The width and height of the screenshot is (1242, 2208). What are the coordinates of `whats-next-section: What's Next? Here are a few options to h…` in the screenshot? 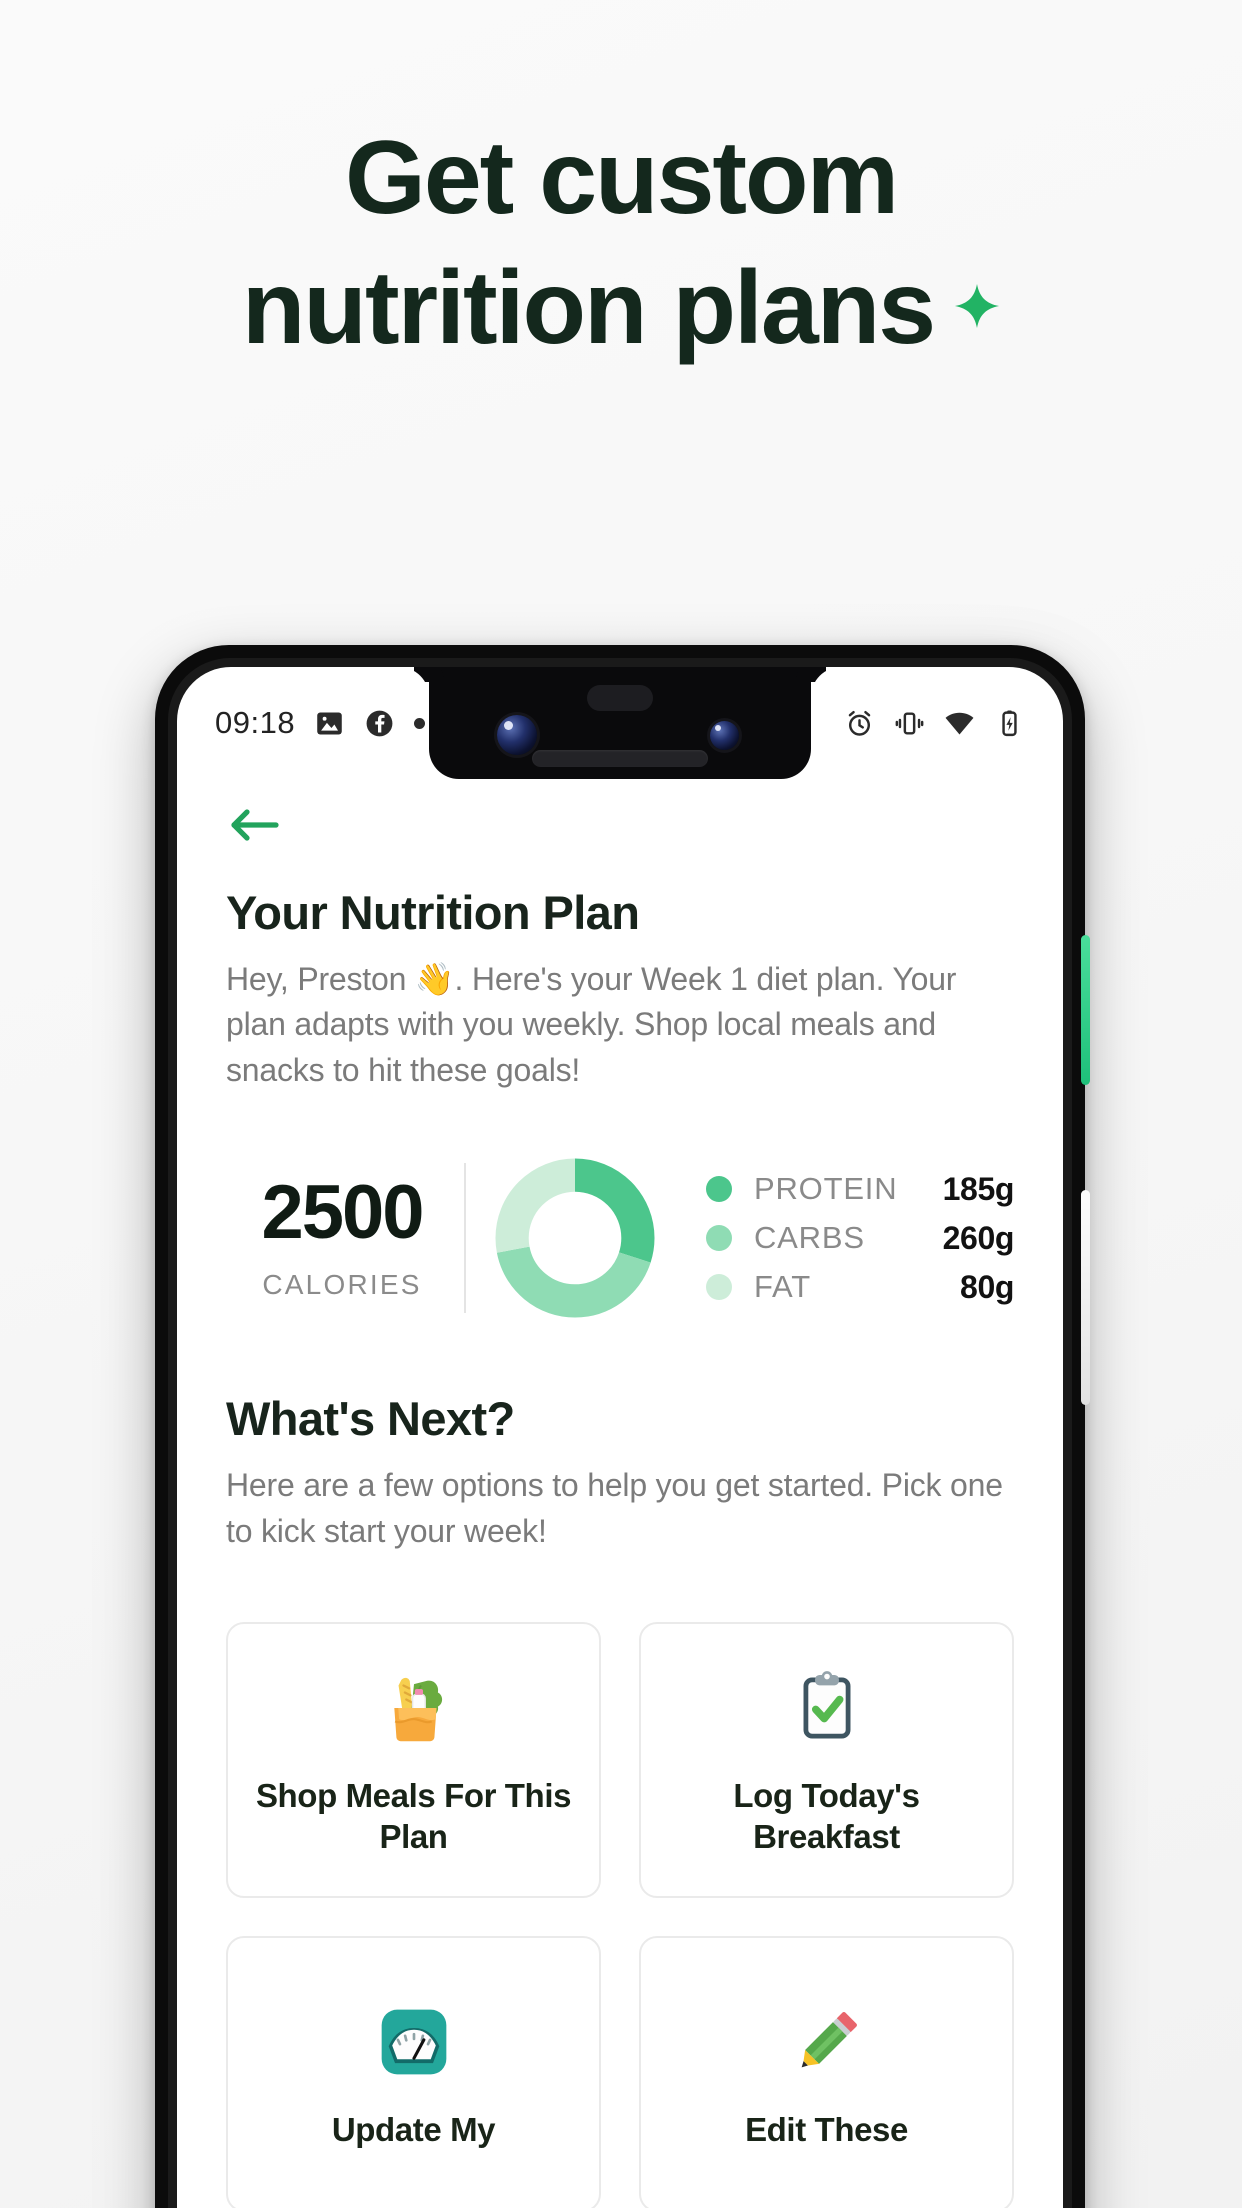 It's located at (620, 1472).